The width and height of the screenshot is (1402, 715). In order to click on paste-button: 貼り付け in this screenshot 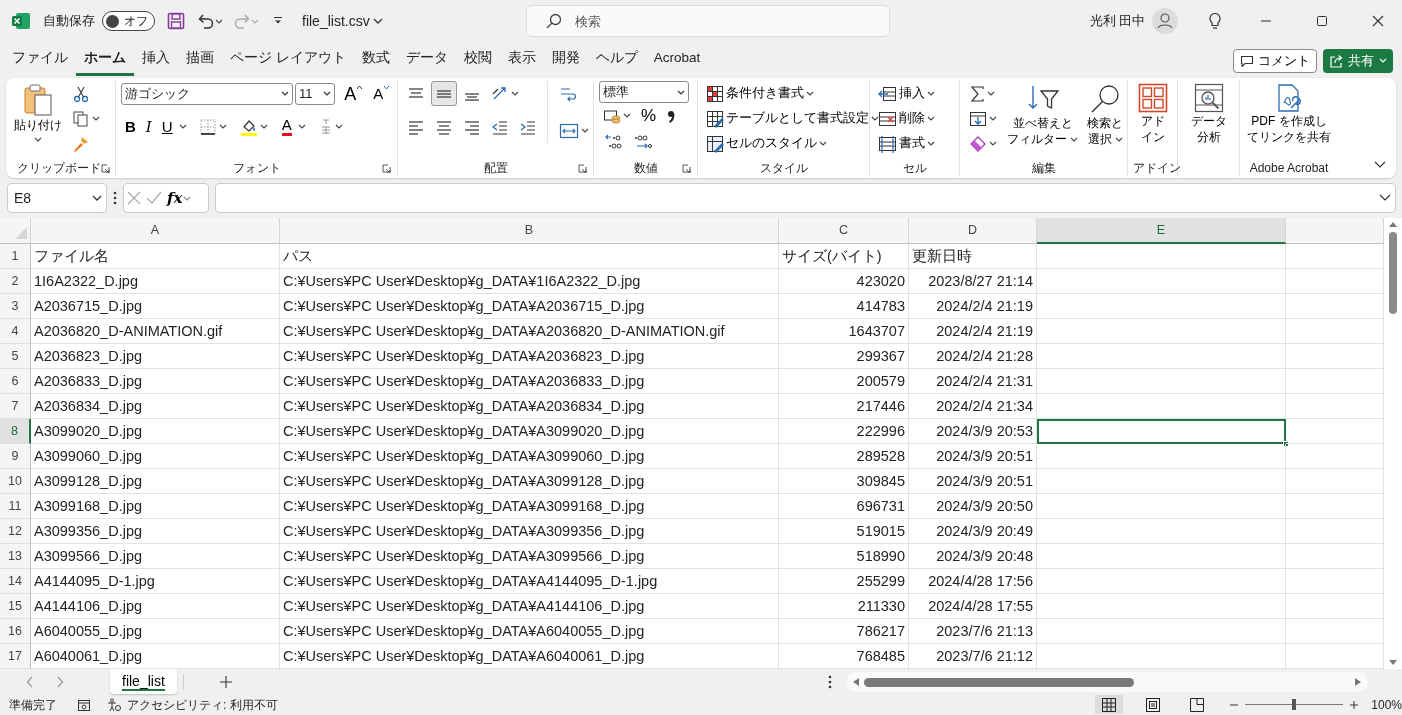, I will do `click(38, 112)`.